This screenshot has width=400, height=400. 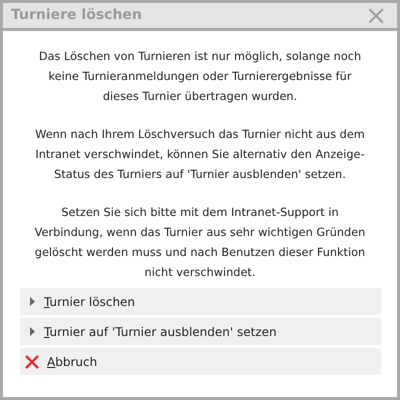 I want to click on window-title: Turniere löschen, so click(x=76, y=15).